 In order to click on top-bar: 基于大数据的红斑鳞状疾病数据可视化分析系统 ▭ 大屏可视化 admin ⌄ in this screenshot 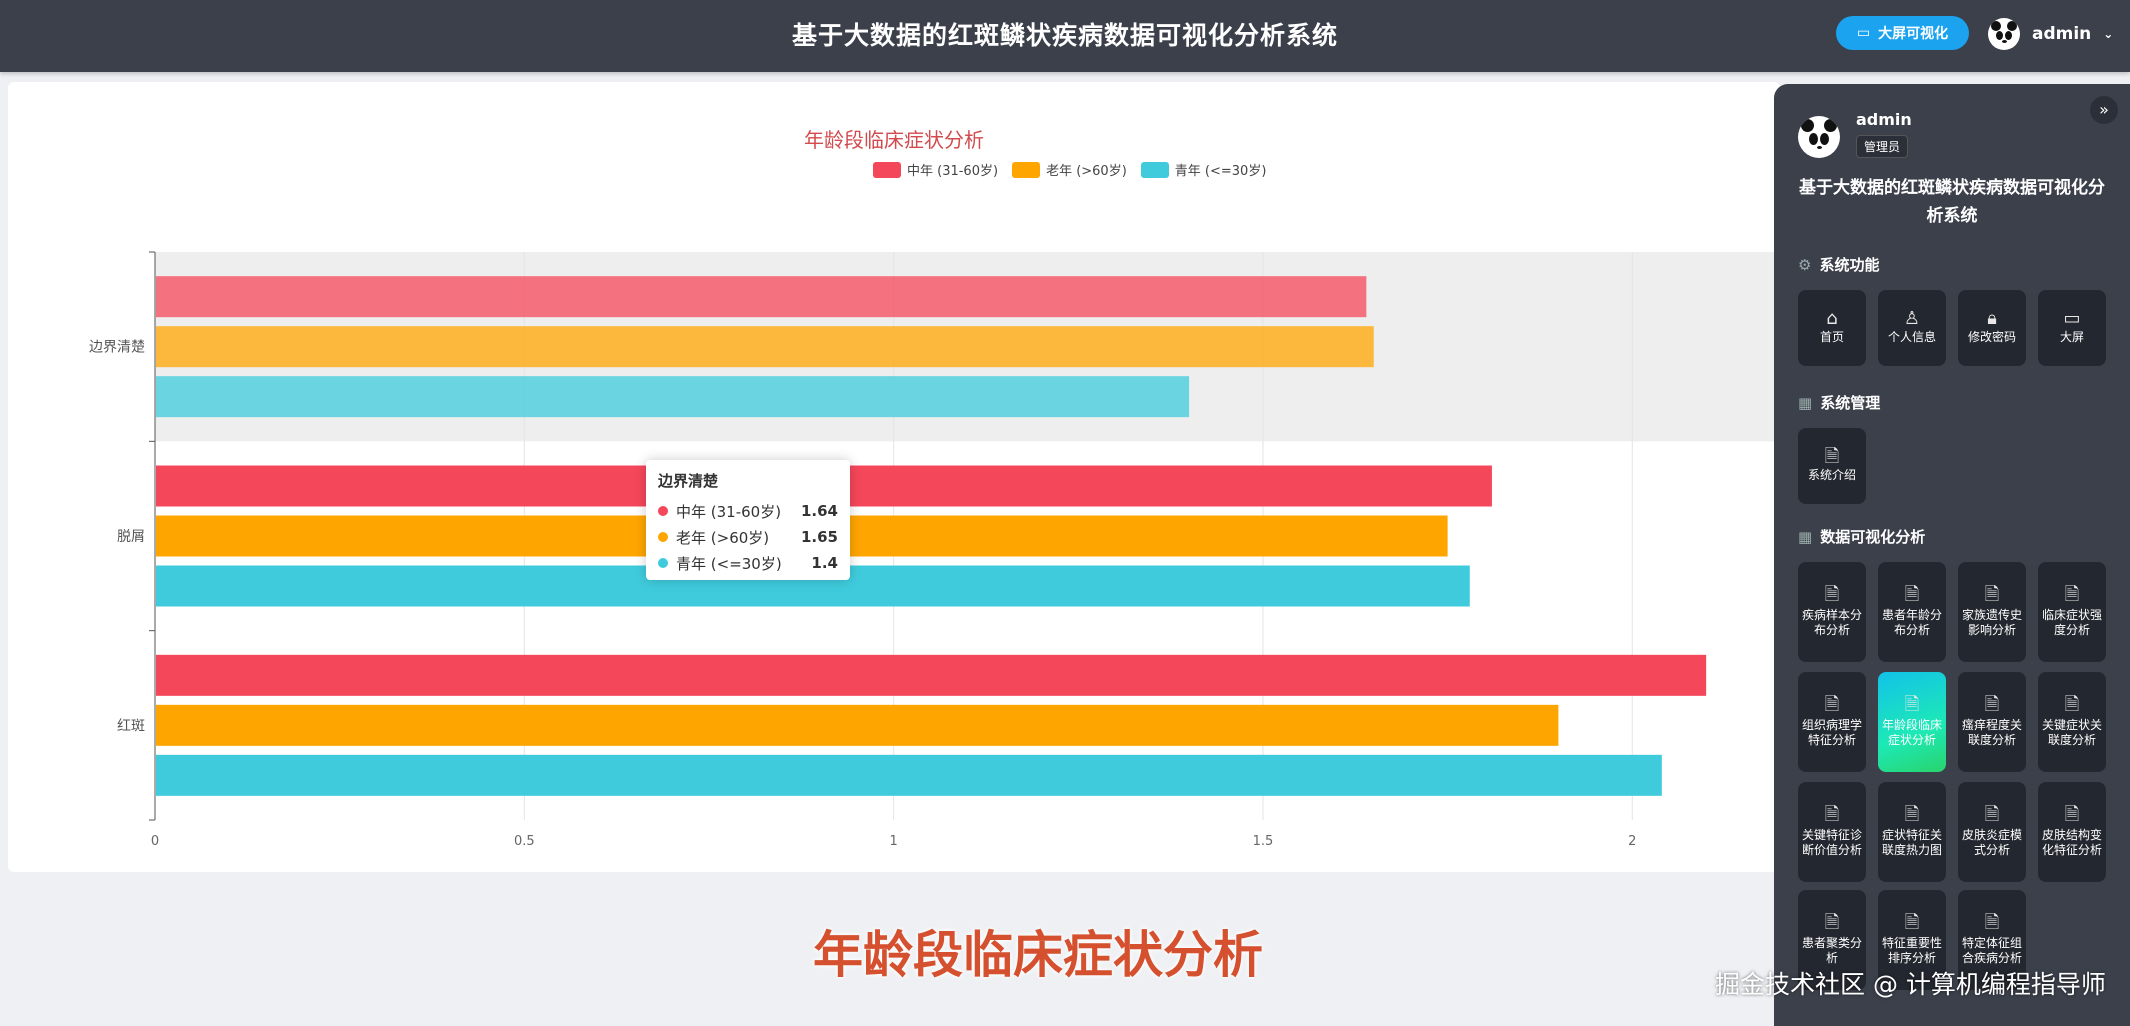, I will do `click(1065, 36)`.